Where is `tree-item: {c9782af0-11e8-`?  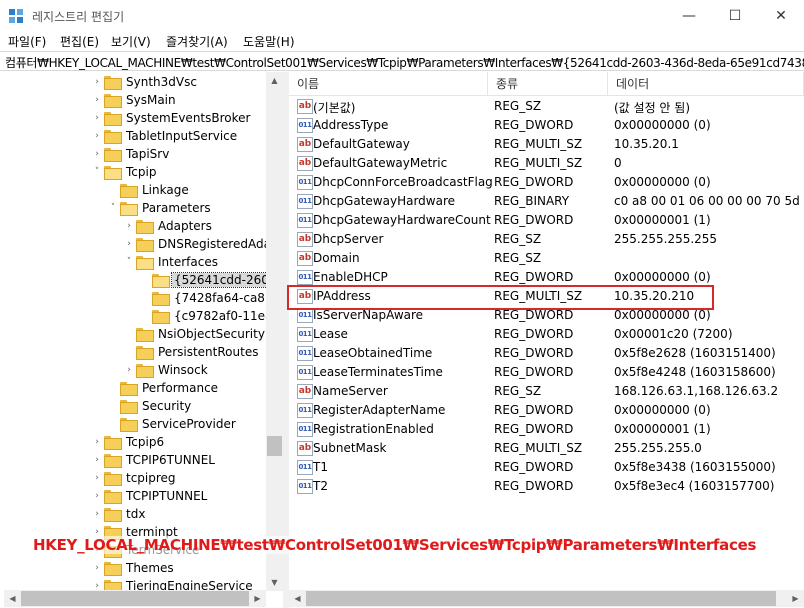 tree-item: {c9782af0-11e8- is located at coordinates (208, 316).